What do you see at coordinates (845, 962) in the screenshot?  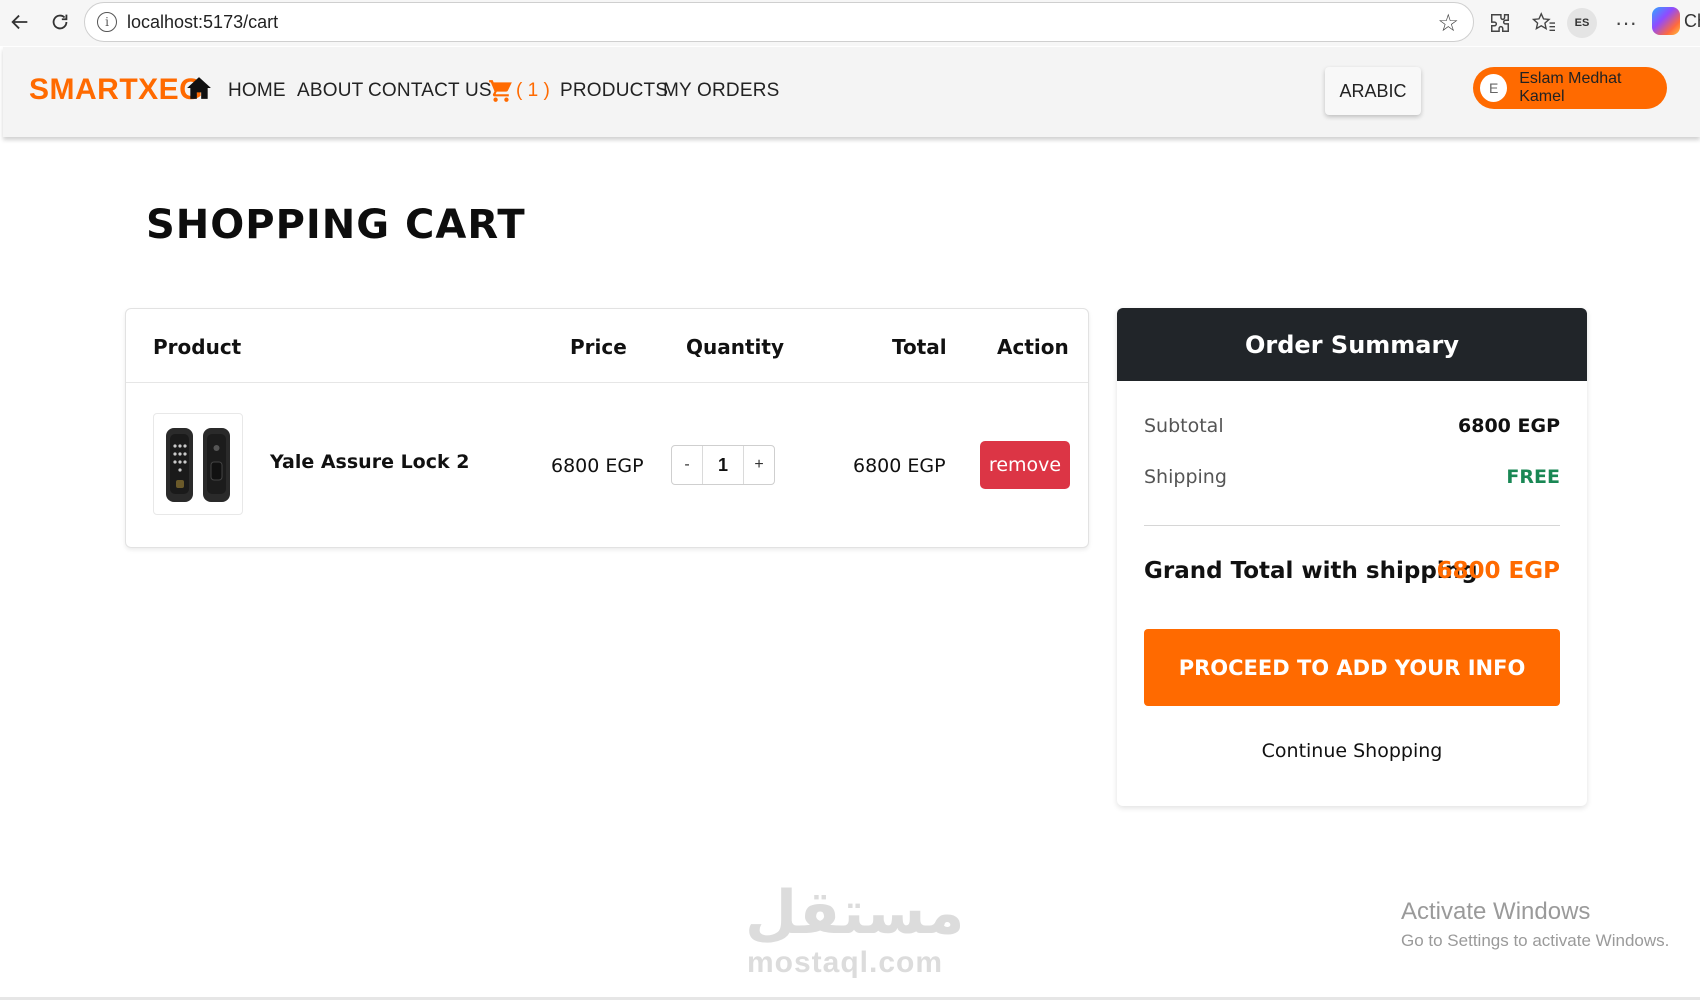 I see `watermark-latin: mostaql.com` at bounding box center [845, 962].